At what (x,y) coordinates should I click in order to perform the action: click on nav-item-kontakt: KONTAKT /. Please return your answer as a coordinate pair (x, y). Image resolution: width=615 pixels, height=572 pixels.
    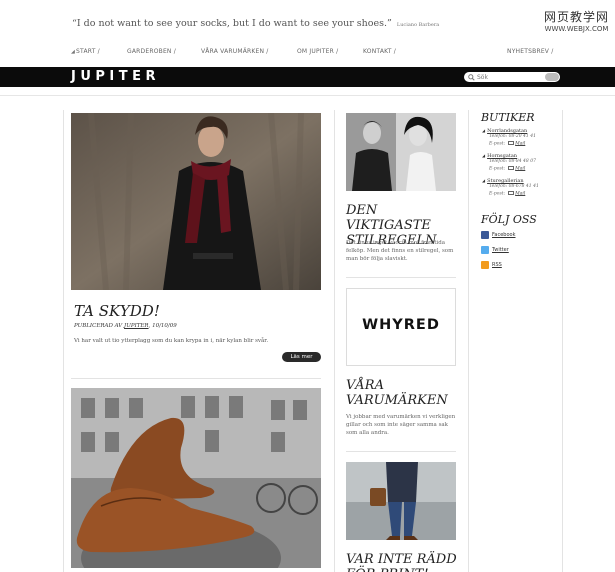
    Looking at the image, I should click on (379, 51).